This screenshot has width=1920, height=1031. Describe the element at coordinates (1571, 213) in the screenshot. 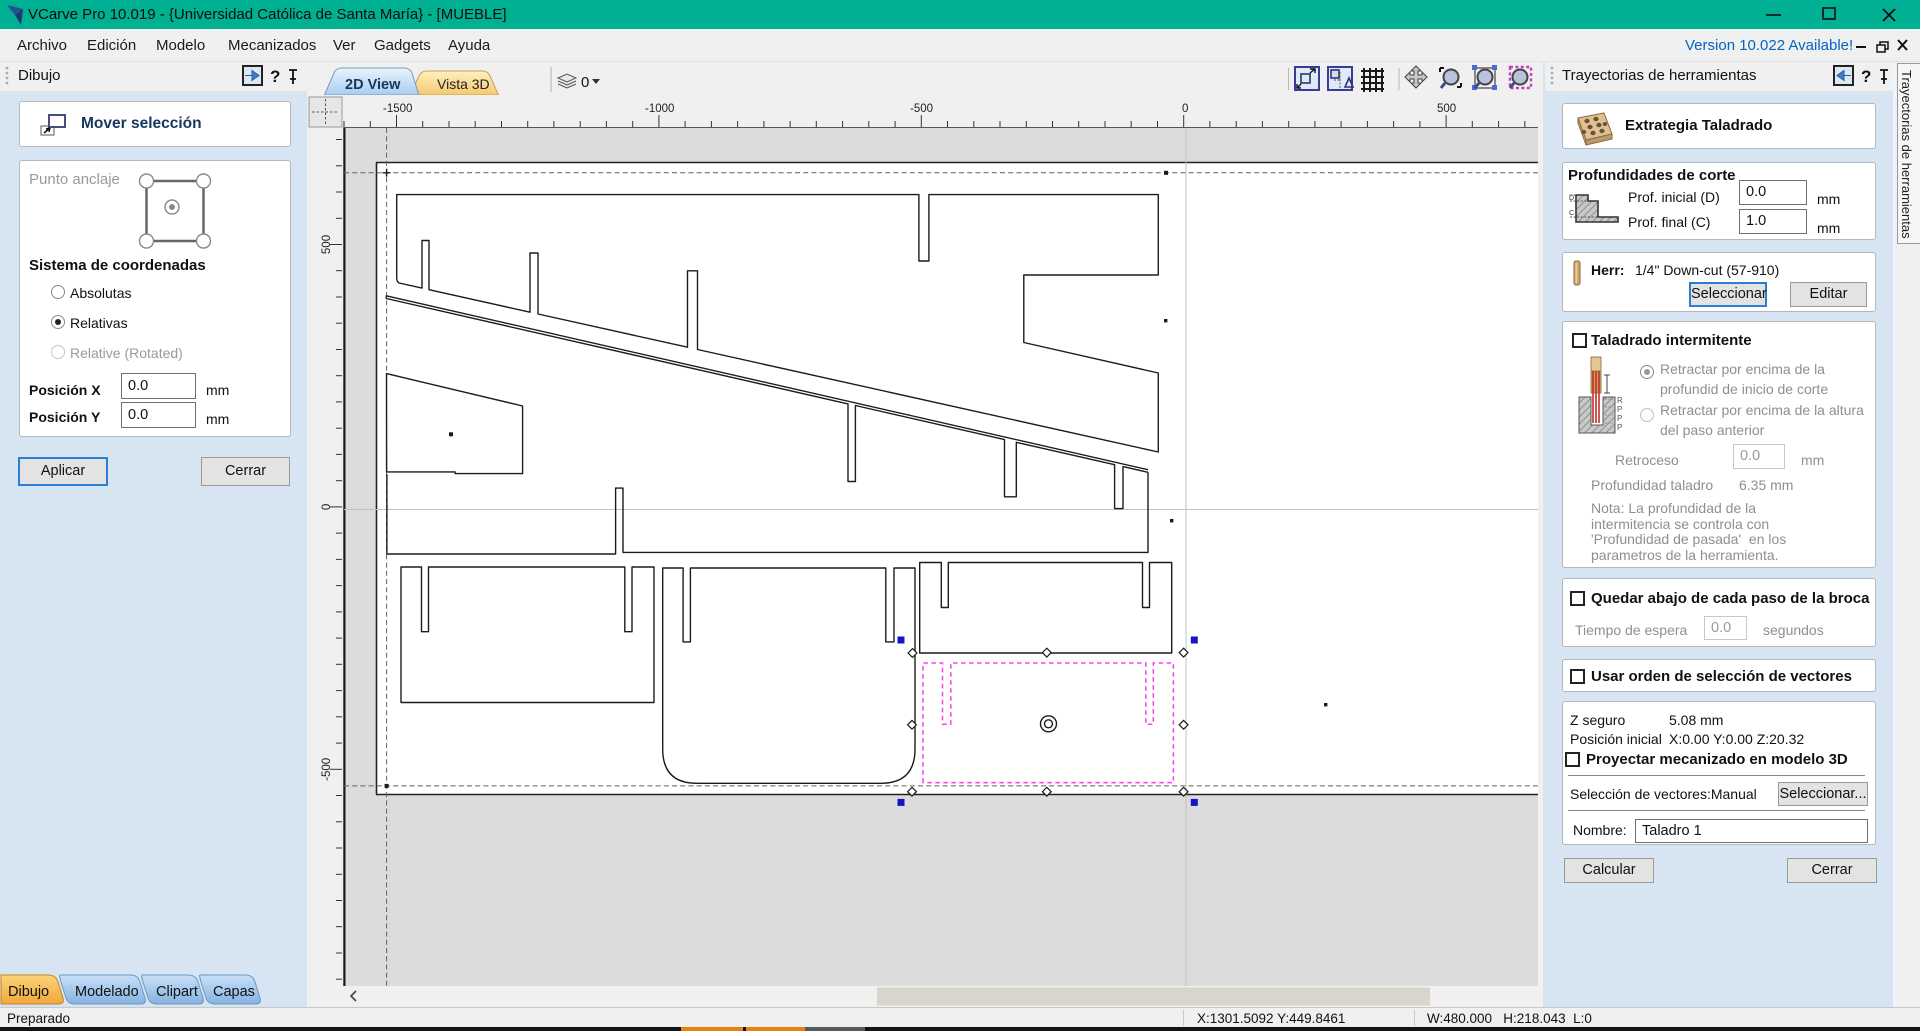

I see `svg-text: C` at that location.